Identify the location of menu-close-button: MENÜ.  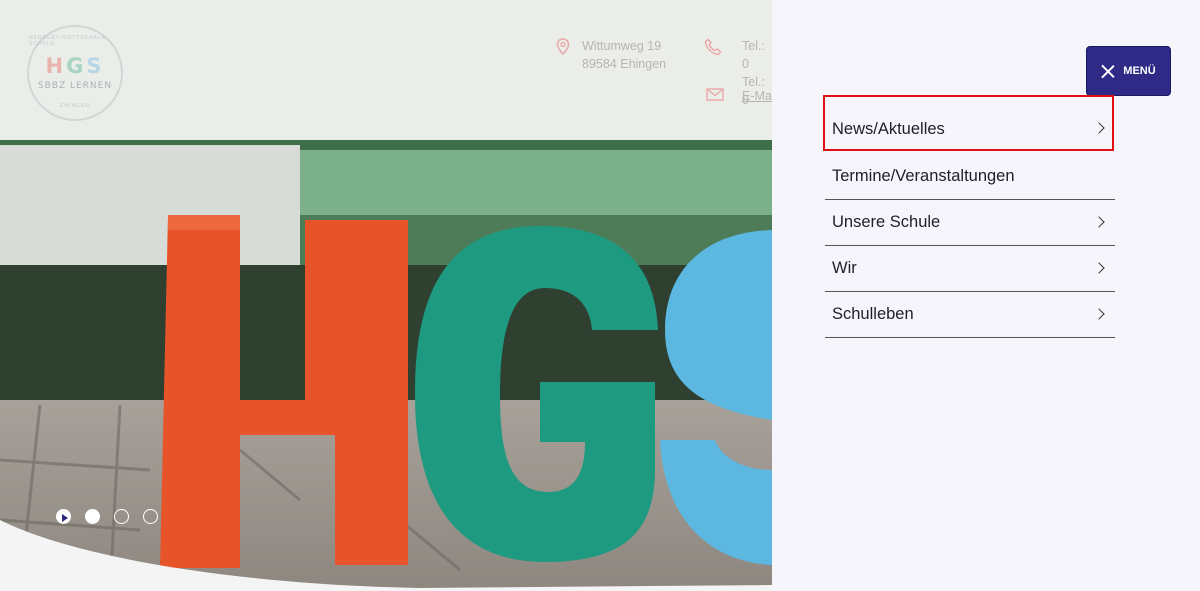
(1128, 71).